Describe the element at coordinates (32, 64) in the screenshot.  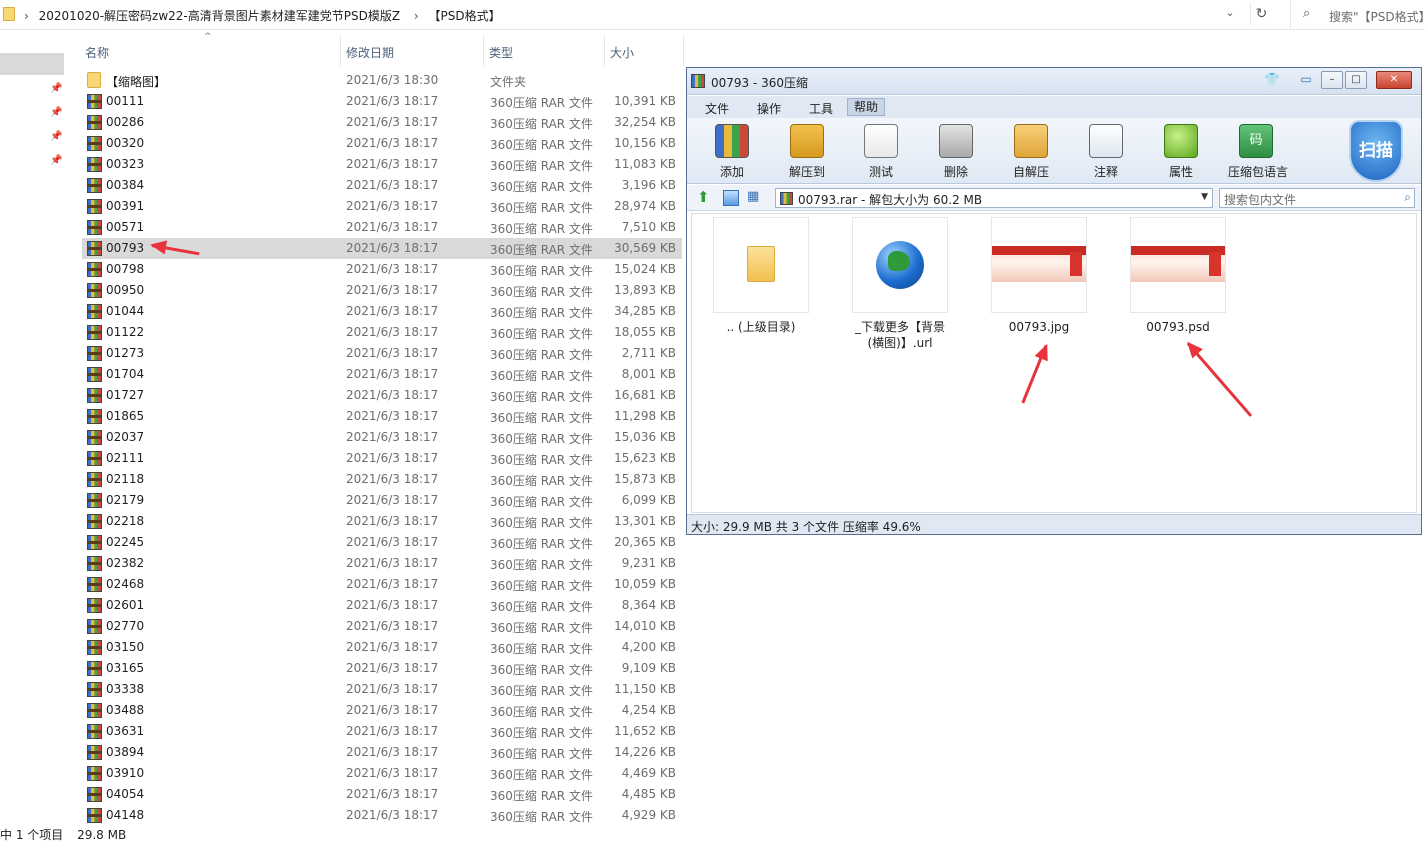
I see `nav-item-selected` at that location.